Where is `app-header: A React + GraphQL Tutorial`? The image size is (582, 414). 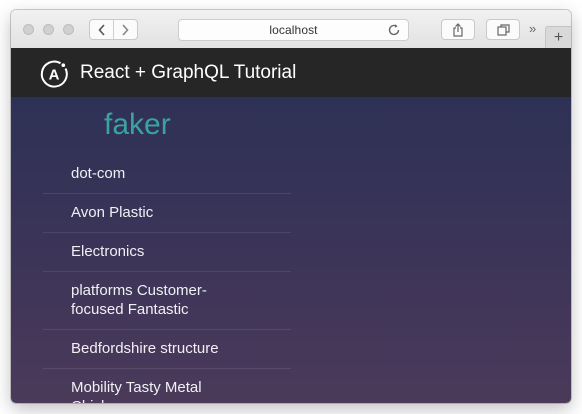 app-header: A React + GraphQL Tutorial is located at coordinates (291, 72).